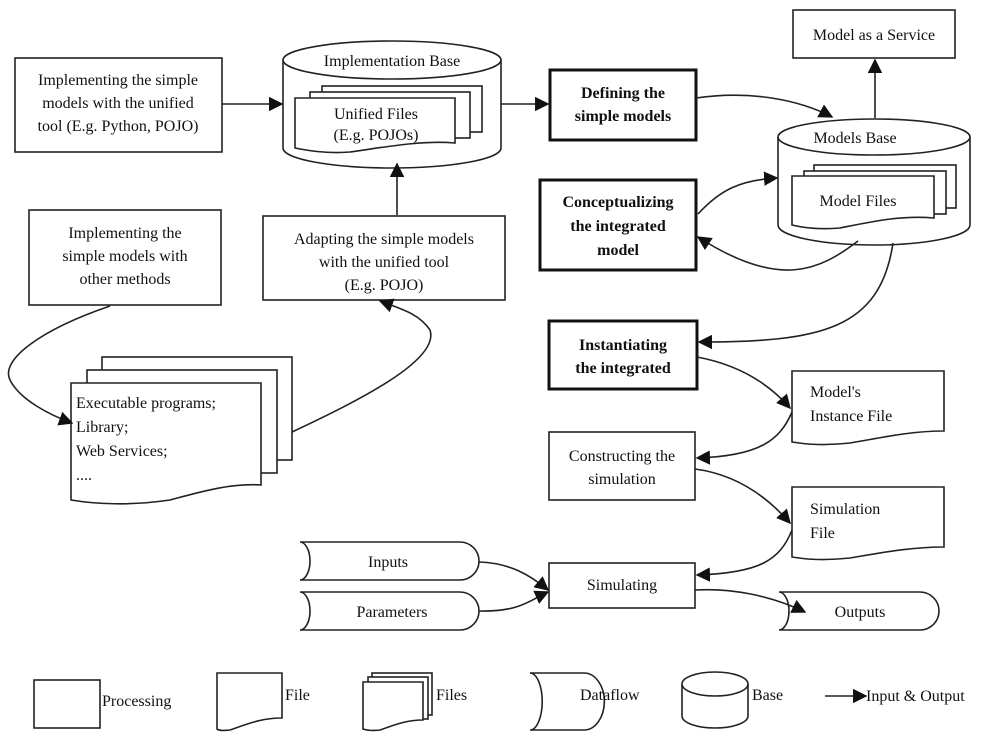 Image resolution: width=1000 pixels, height=737 pixels. I want to click on arrow-exec-to-adapting, so click(361, 365).